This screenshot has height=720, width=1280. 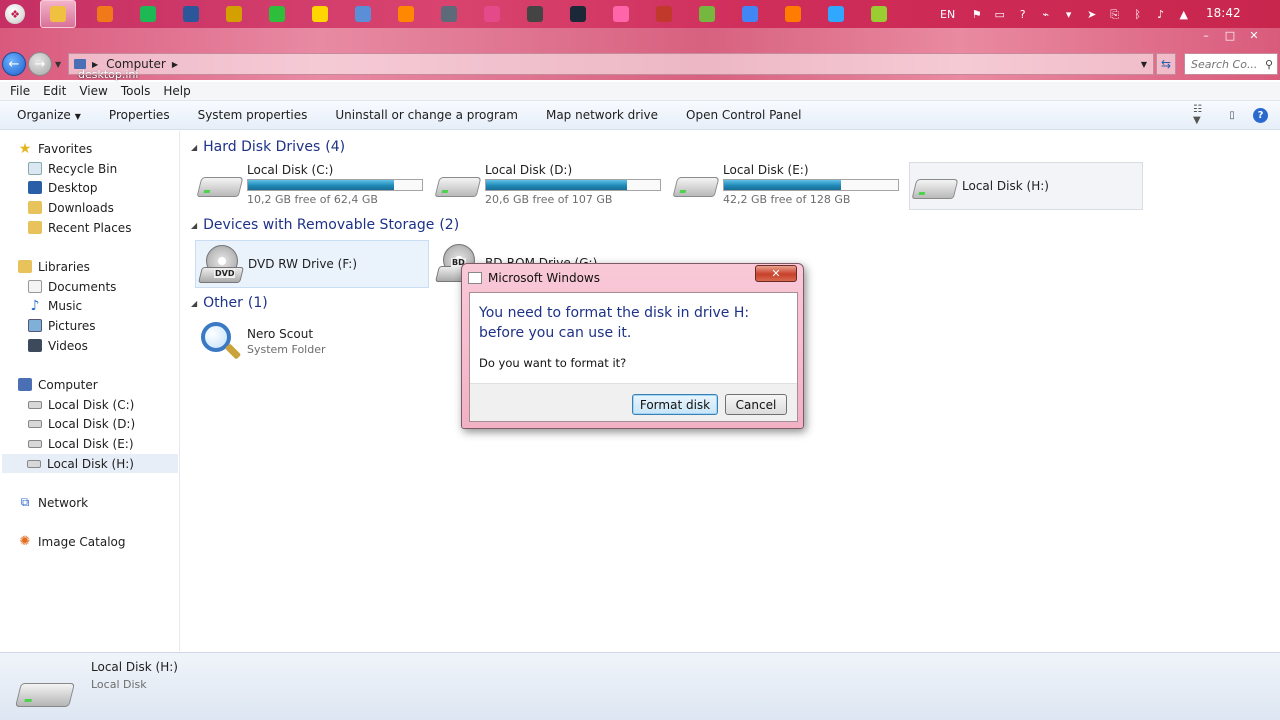 I want to click on chrome-icon, so click(x=749, y=14).